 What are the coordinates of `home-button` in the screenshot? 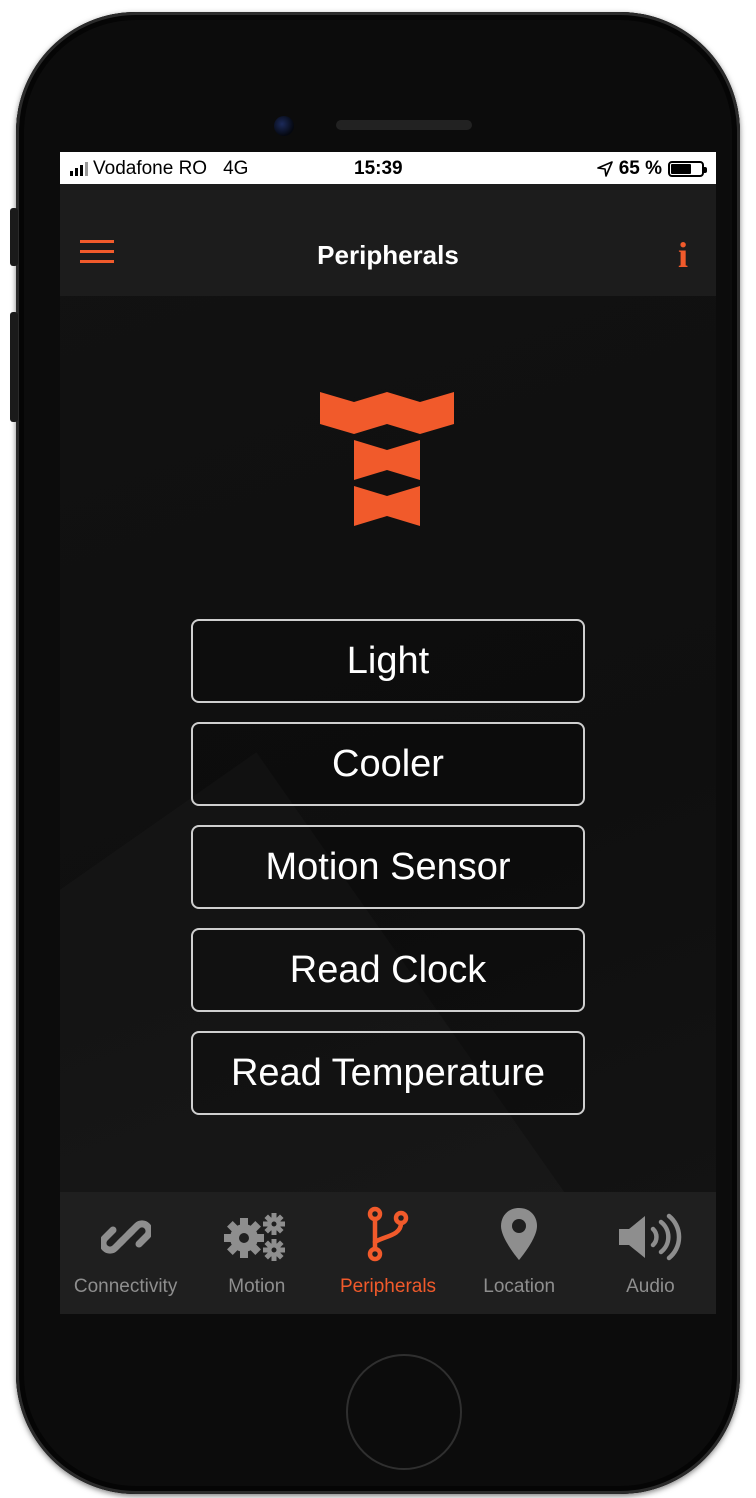 It's located at (404, 1412).